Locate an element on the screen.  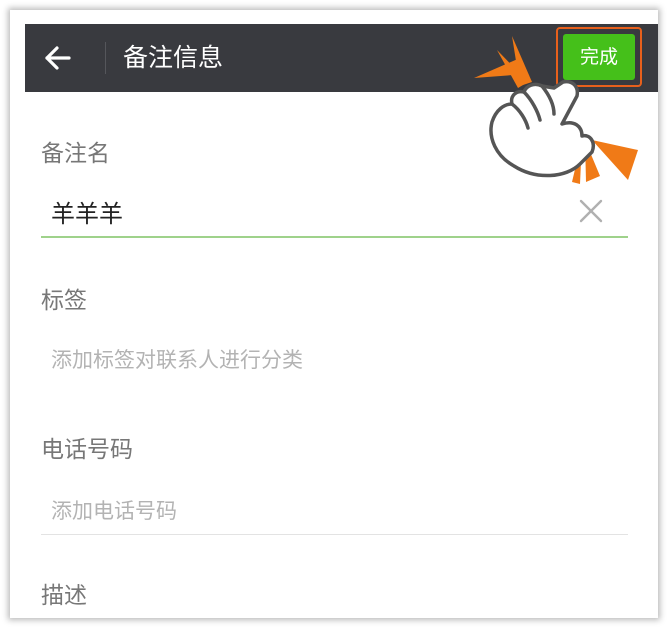
tags-input: 添加标签对联系人进行分类 is located at coordinates (177, 359).